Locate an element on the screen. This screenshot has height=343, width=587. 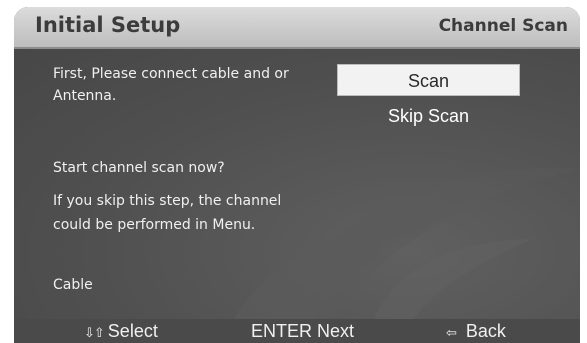
back-label: Back is located at coordinates (485, 331).